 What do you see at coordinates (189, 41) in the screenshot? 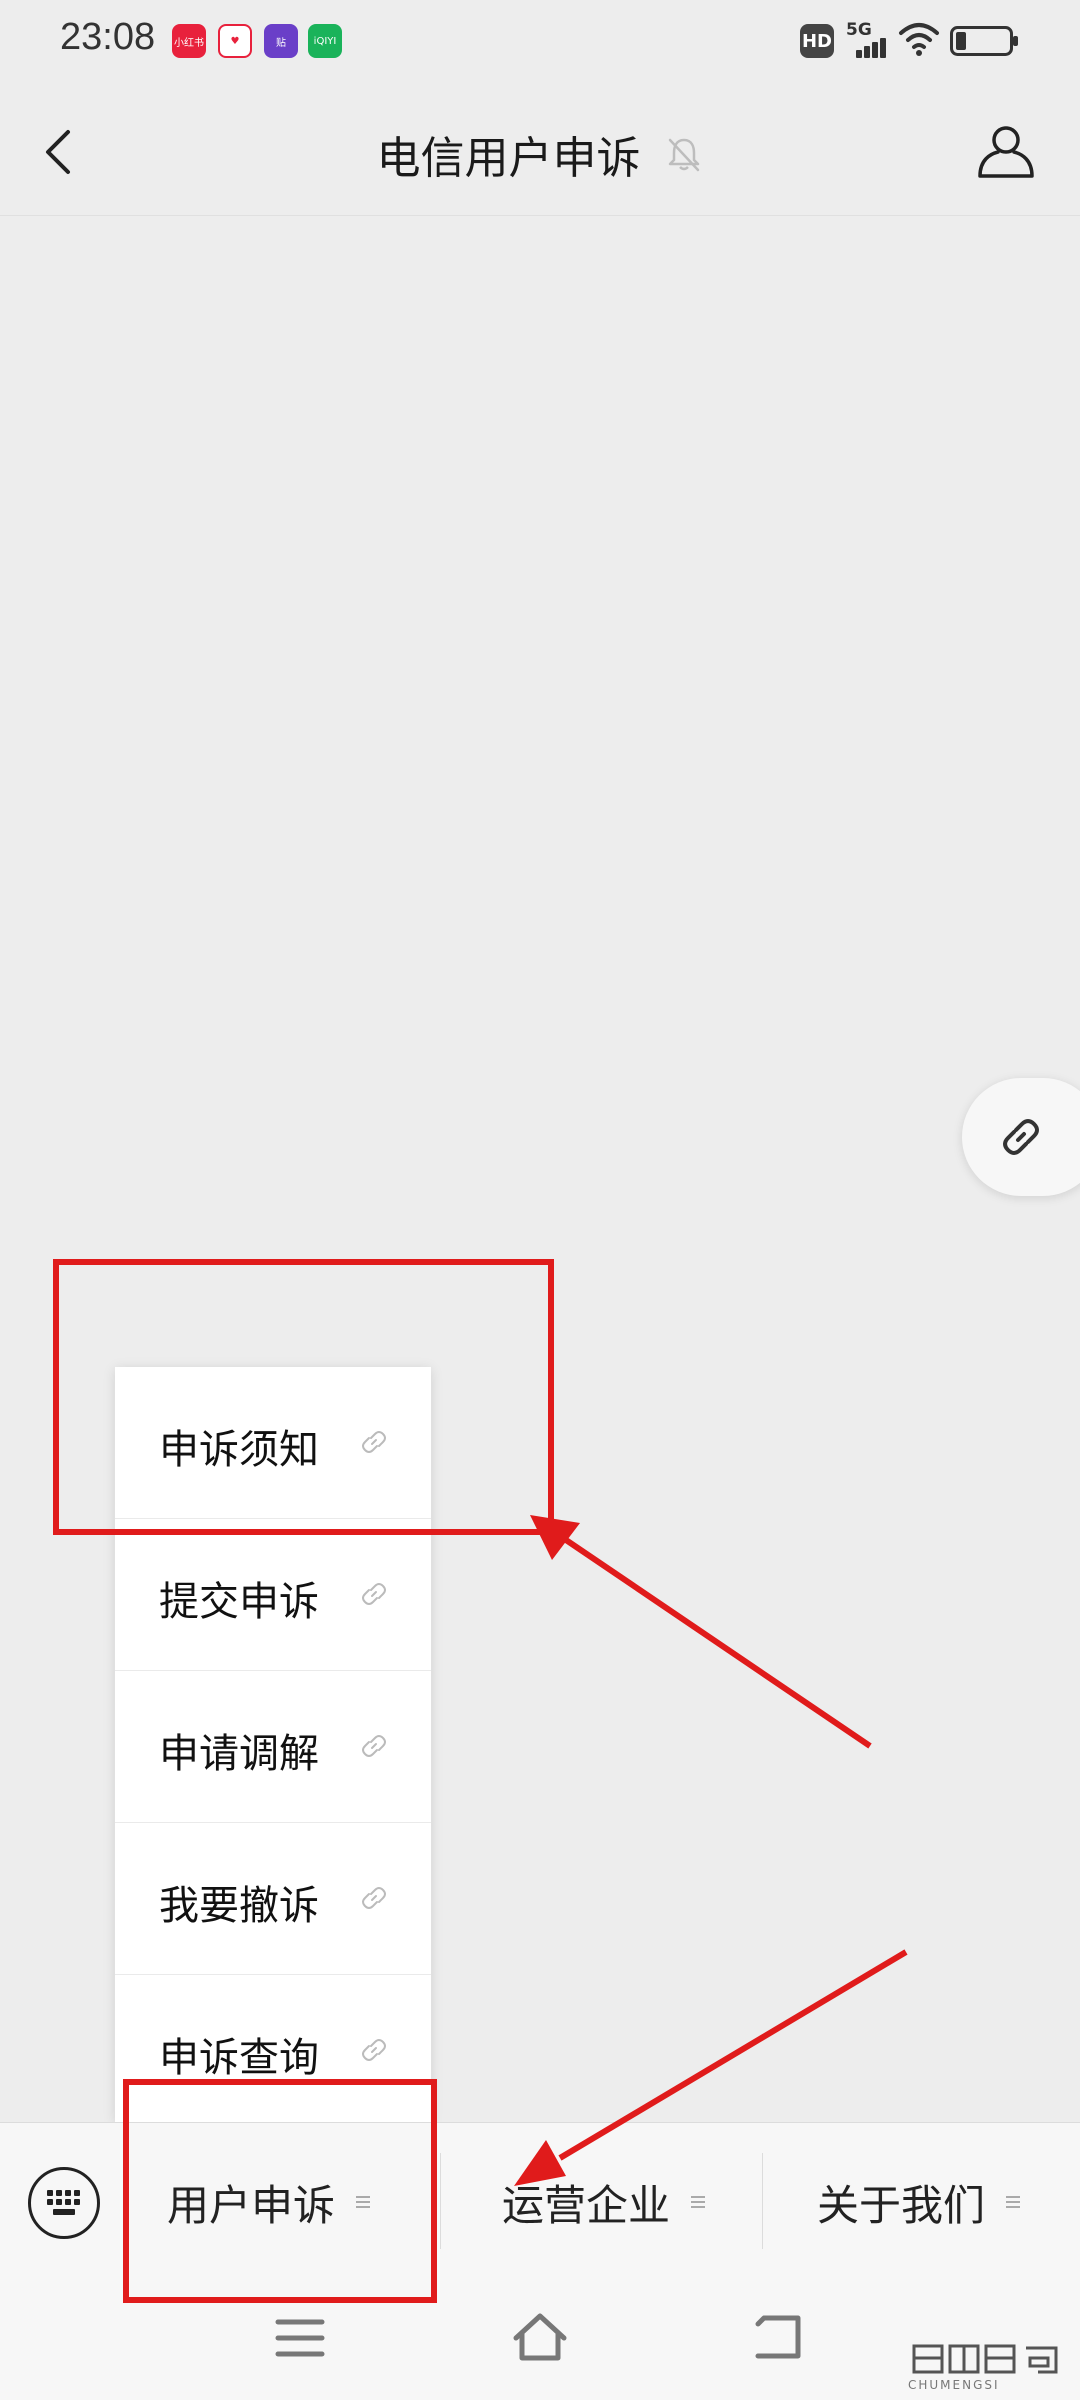
I see `xiaohongshu-notification-icon: 小红书` at bounding box center [189, 41].